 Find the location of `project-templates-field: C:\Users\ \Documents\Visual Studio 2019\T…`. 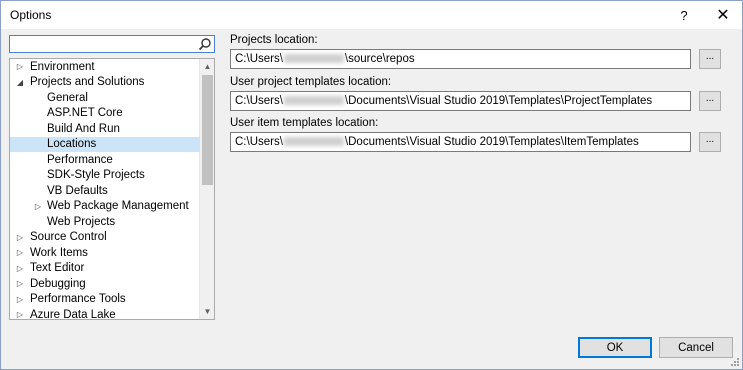

project-templates-field: C:\Users\ \Documents\Visual Studio 2019\T… is located at coordinates (460, 101).